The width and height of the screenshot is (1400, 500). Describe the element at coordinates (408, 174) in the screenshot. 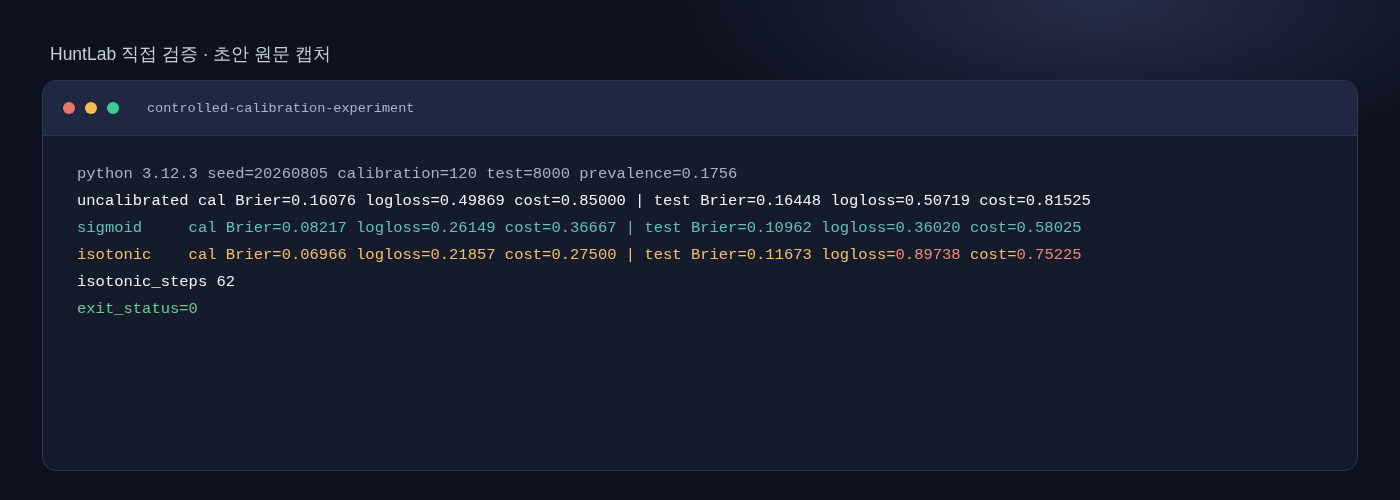

I see `output-line: python 3.12.3 seed=20260805 calibration=120 test=8000 prevalence=0.1756` at that location.